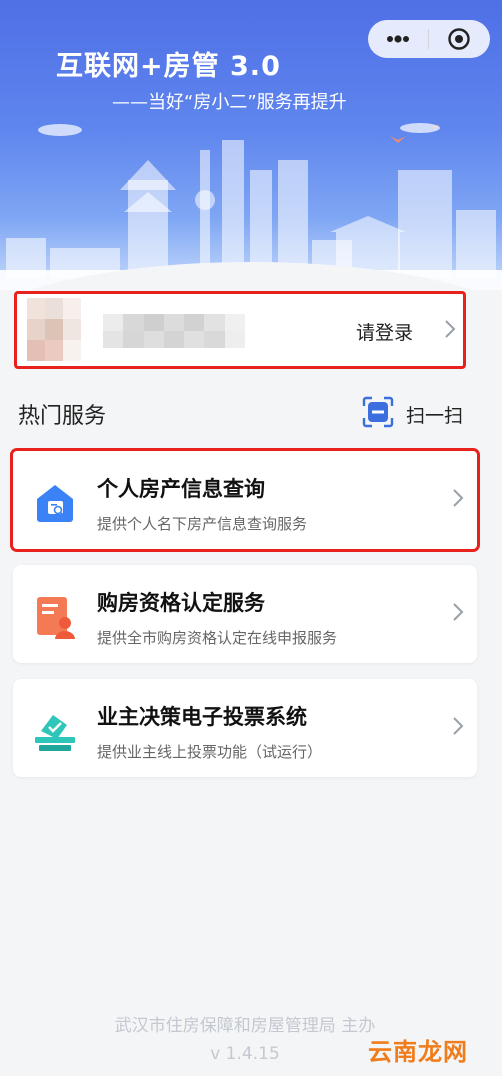 The image size is (502, 1076). I want to click on service-card-purchase-qualification: 购房资格认定服务 提供全市购房资格认定在线申报服务, so click(245, 614).